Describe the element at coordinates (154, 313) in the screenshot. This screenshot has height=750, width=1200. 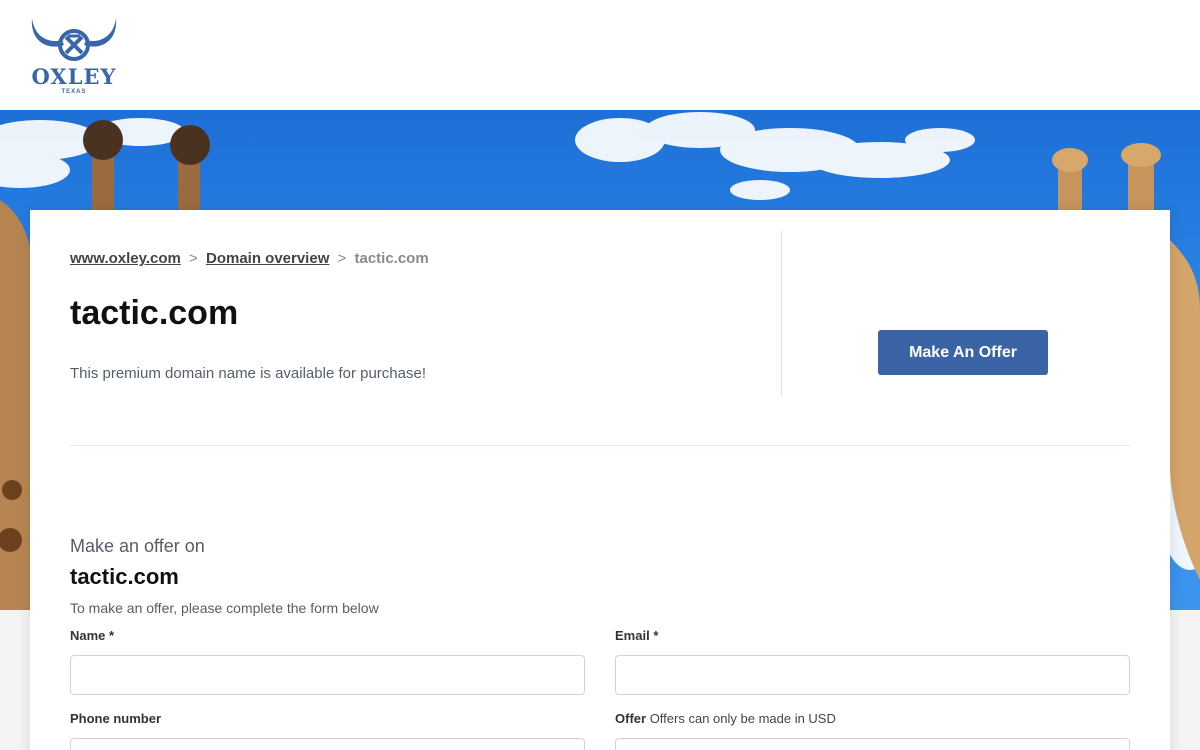
I see `page-title: tactic.com` at that location.